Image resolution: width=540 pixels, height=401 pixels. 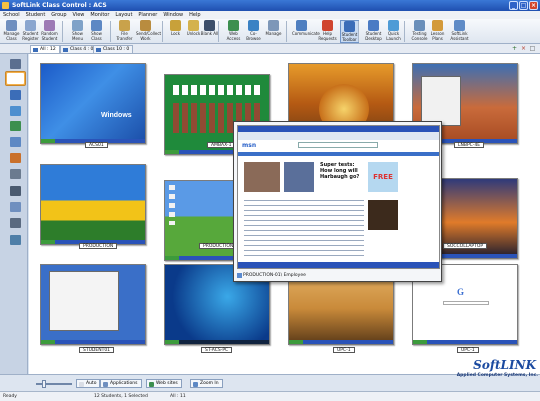 I want to click on monitor-button, so click(x=15, y=158).